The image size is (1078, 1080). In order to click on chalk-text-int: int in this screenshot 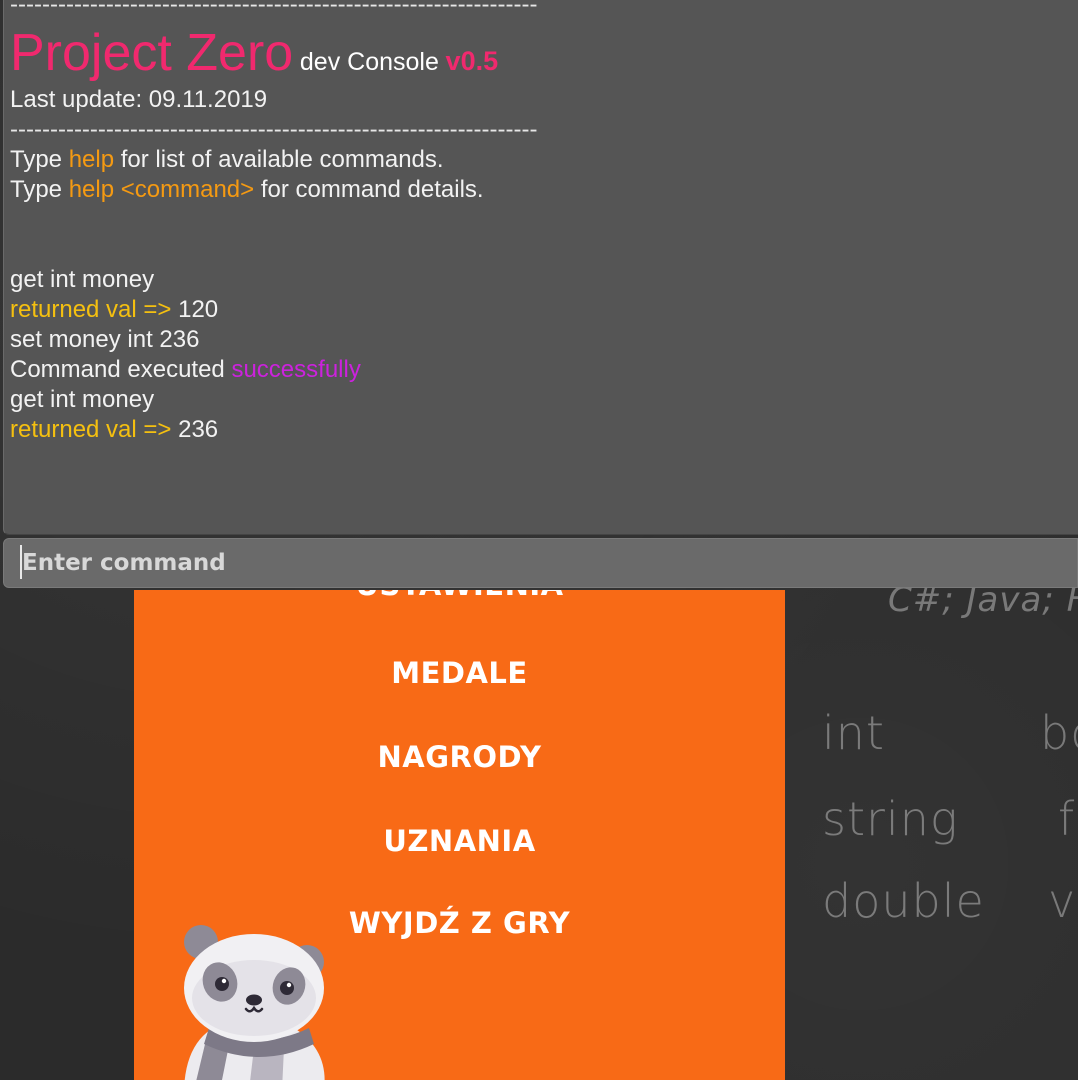, I will do `click(853, 733)`.